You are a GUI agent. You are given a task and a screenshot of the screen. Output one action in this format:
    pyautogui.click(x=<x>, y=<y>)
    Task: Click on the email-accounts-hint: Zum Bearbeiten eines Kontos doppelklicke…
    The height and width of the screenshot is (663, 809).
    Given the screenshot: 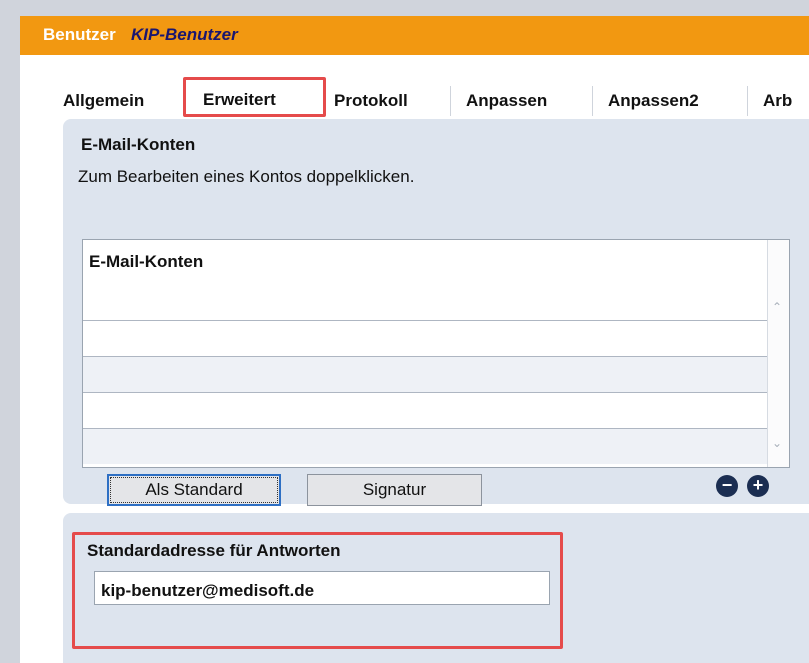 What is the action you would take?
    pyautogui.click(x=246, y=176)
    